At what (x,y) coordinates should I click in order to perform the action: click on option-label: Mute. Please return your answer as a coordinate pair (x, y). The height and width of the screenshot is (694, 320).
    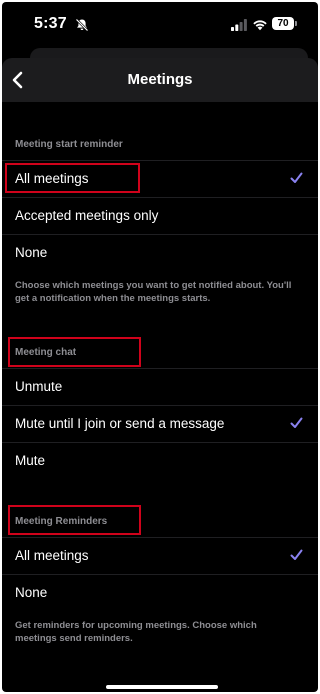
    Looking at the image, I should click on (30, 460).